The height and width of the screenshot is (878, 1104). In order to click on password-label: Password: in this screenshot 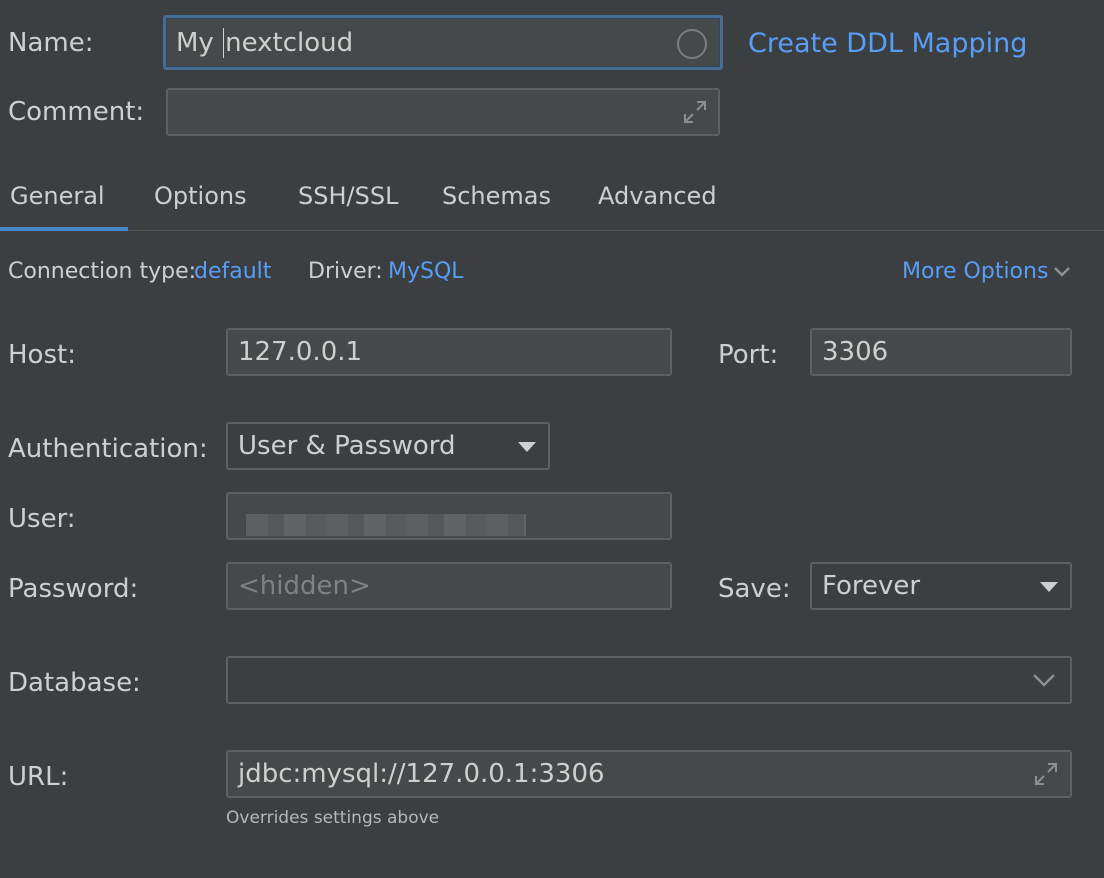, I will do `click(73, 589)`.